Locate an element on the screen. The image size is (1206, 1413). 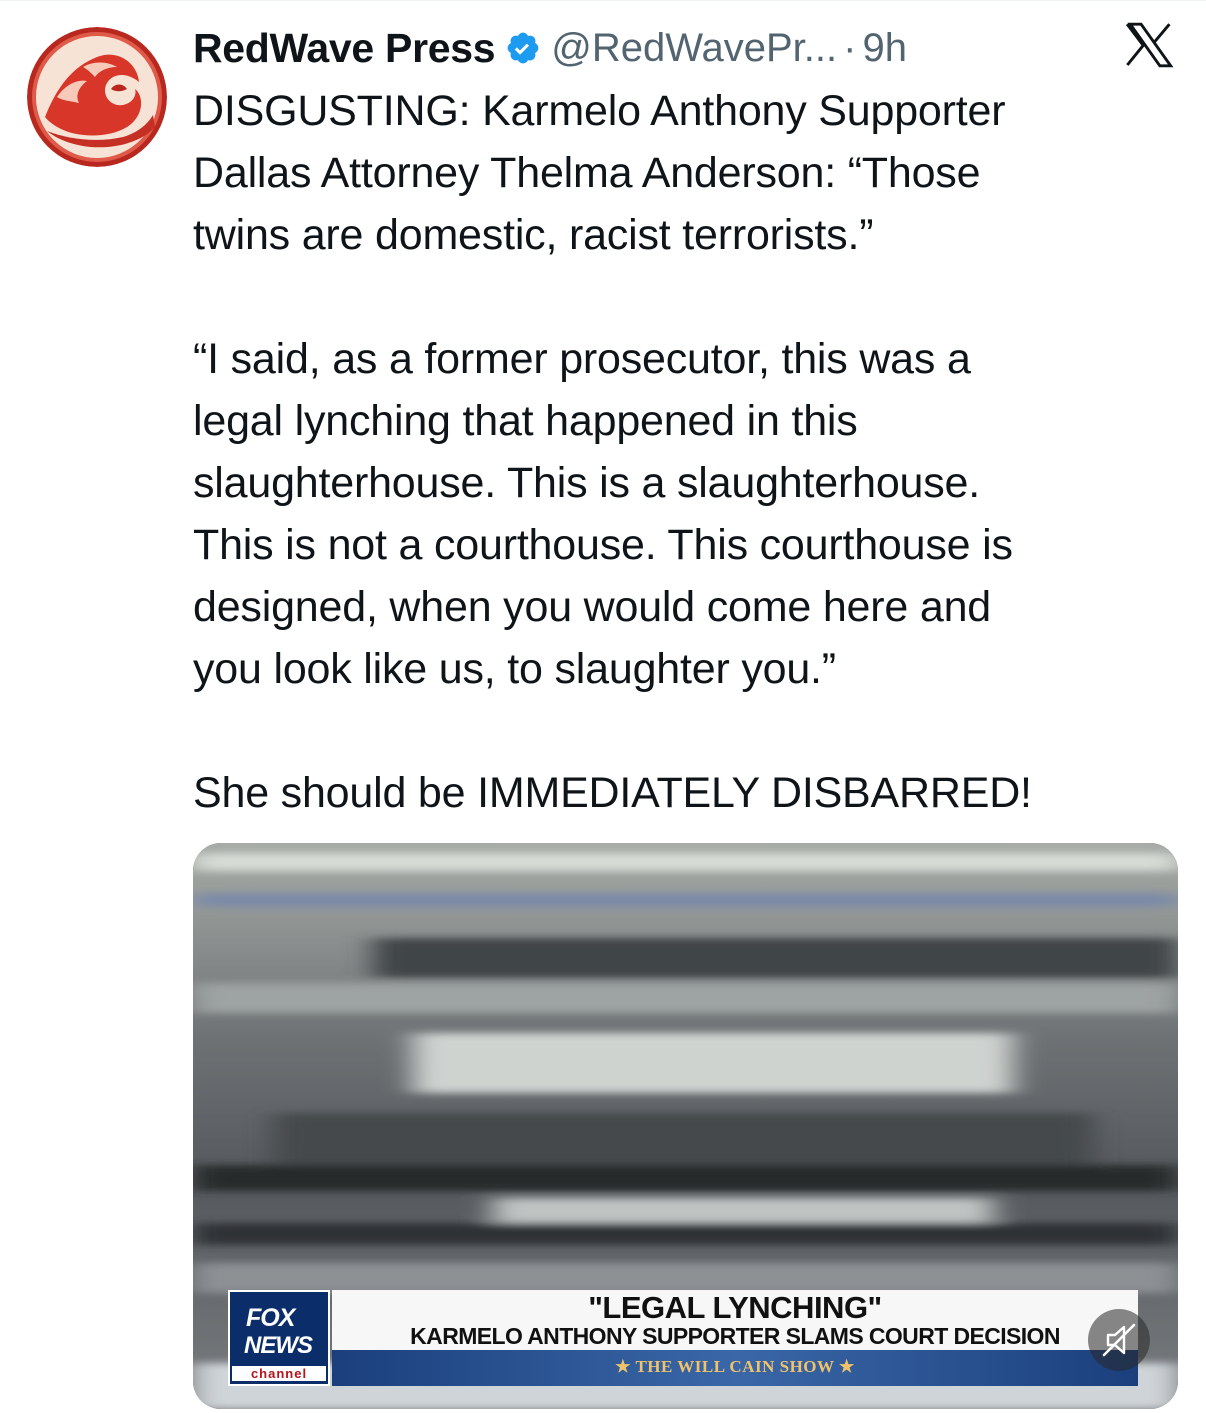
red-wave-logo is located at coordinates (97, 97).